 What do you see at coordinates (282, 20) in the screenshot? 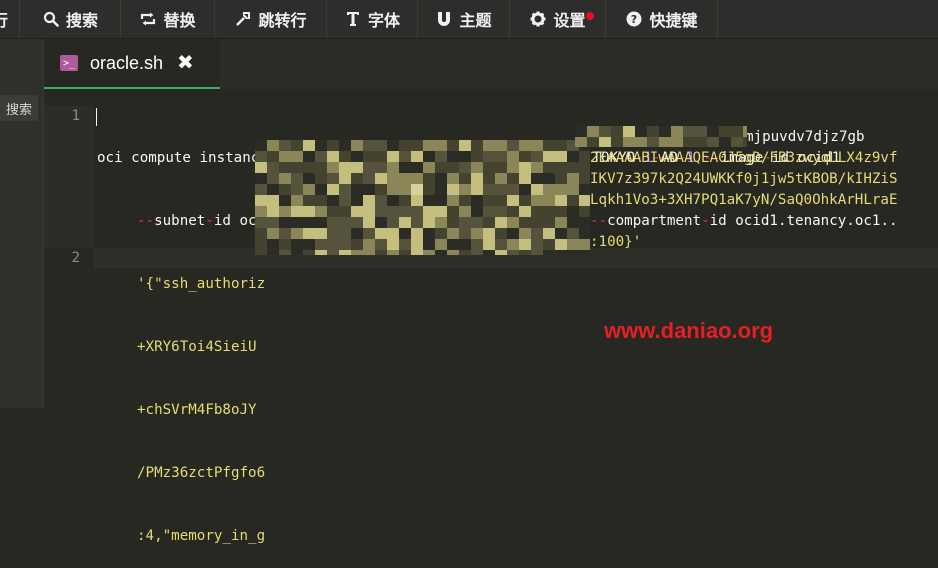
I see `jump-line-button-label: 跳转行` at bounding box center [282, 20].